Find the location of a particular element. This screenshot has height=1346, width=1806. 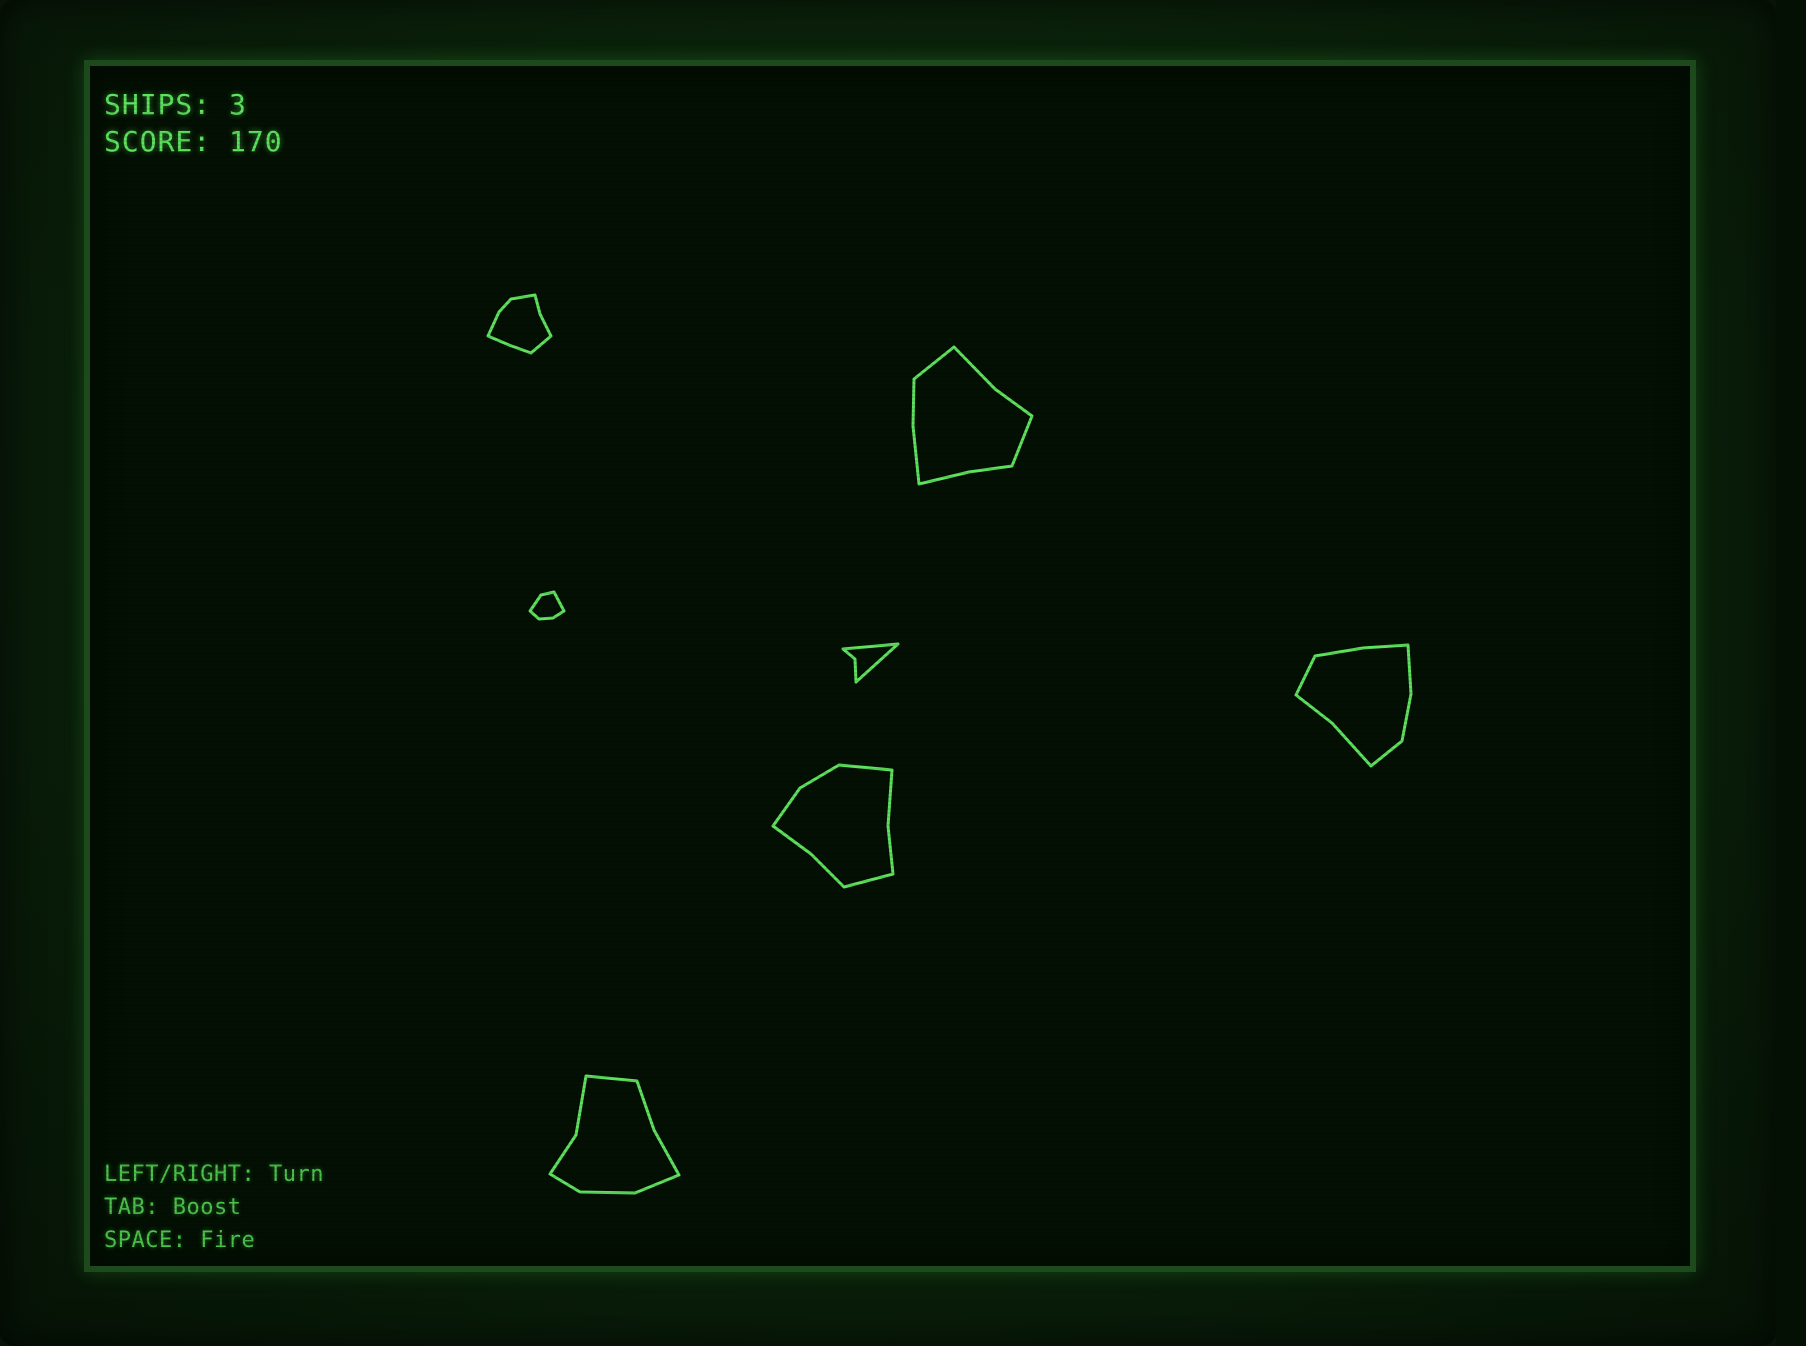

fire-action: Fire is located at coordinates (228, 1240).